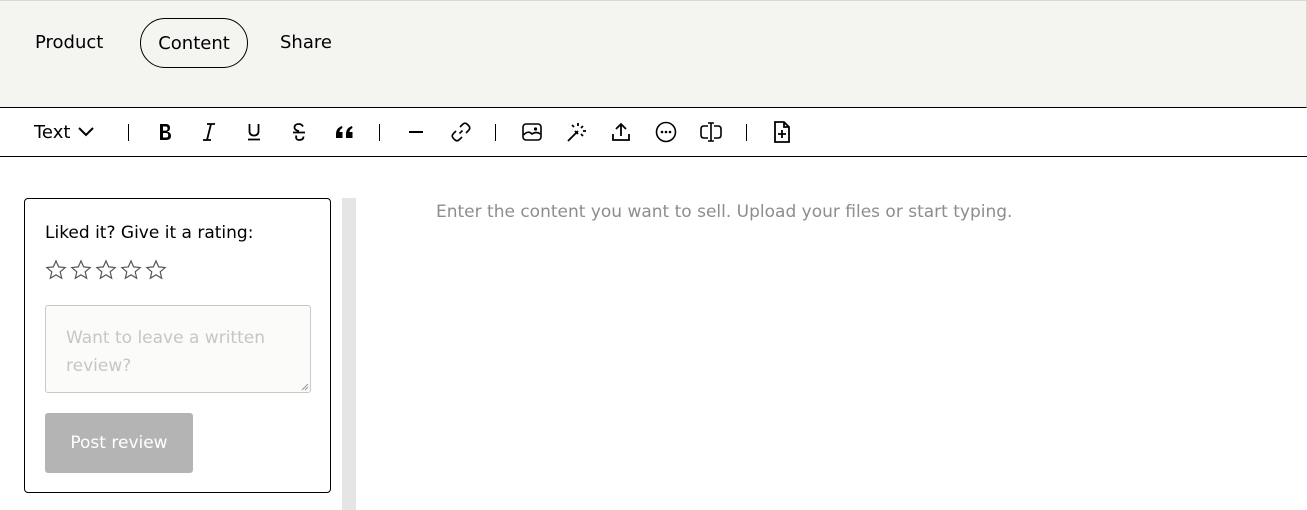 The width and height of the screenshot is (1307, 510). Describe the element at coordinates (52, 132) in the screenshot. I see `text-style-label: Text` at that location.